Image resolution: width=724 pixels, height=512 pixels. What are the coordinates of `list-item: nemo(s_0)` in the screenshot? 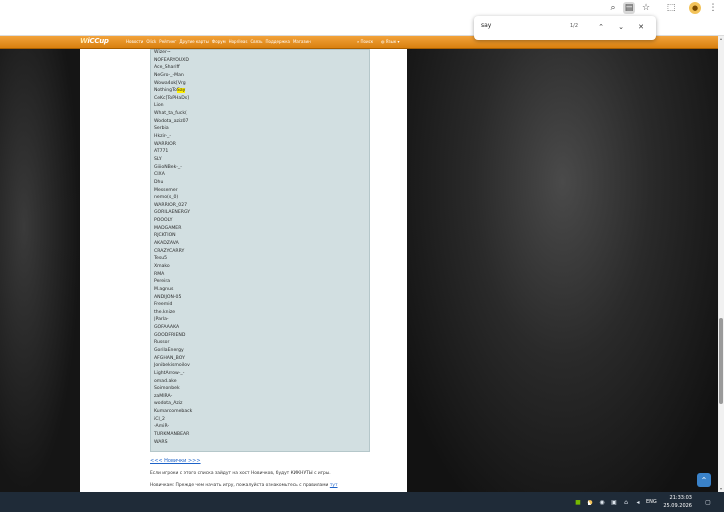 It's located at (166, 198).